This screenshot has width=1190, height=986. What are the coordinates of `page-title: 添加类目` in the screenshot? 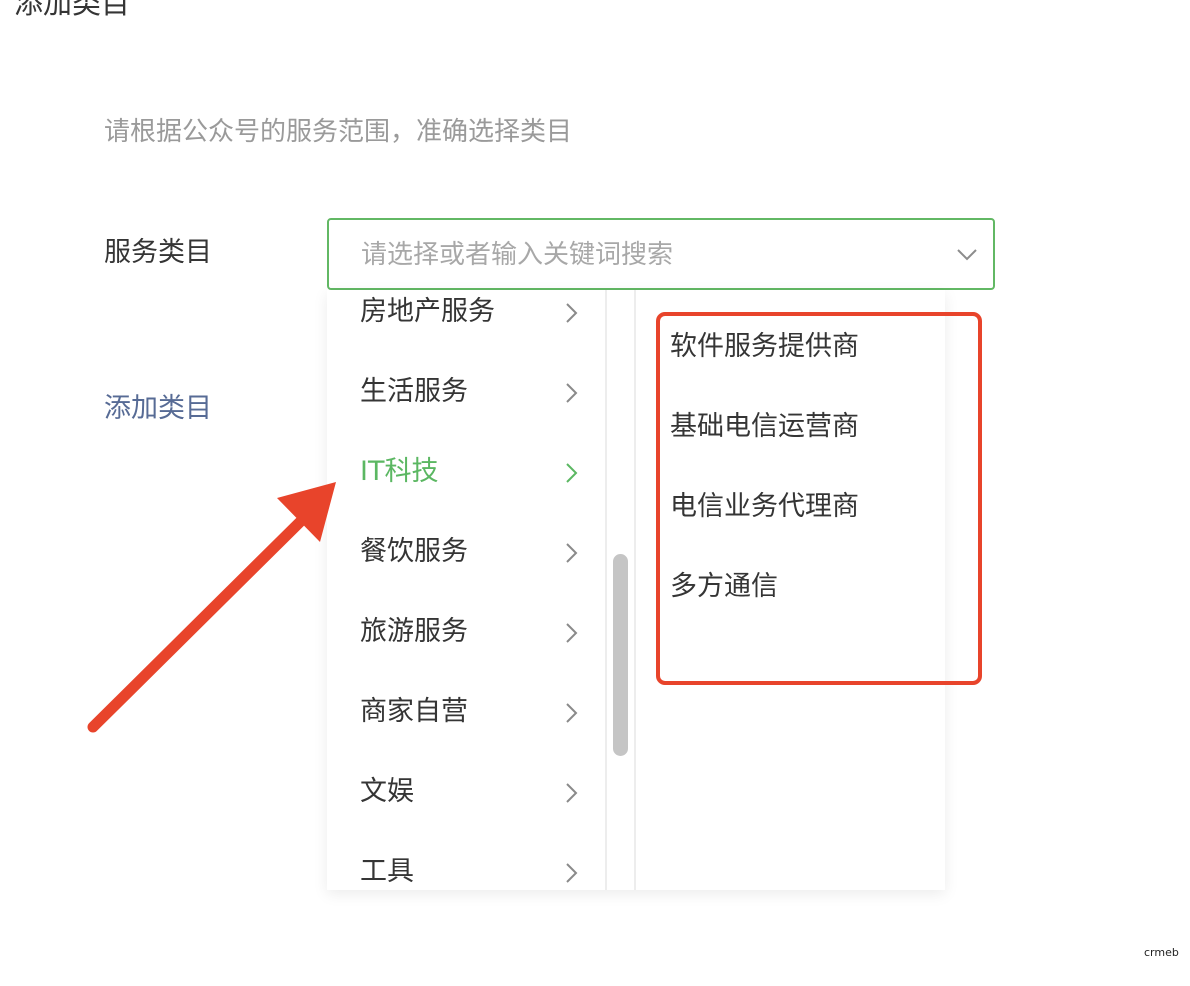 It's located at (72, 10).